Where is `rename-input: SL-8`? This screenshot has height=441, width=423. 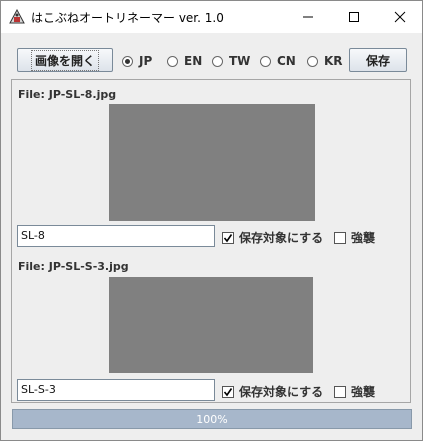
rename-input: SL-8 is located at coordinates (116, 236).